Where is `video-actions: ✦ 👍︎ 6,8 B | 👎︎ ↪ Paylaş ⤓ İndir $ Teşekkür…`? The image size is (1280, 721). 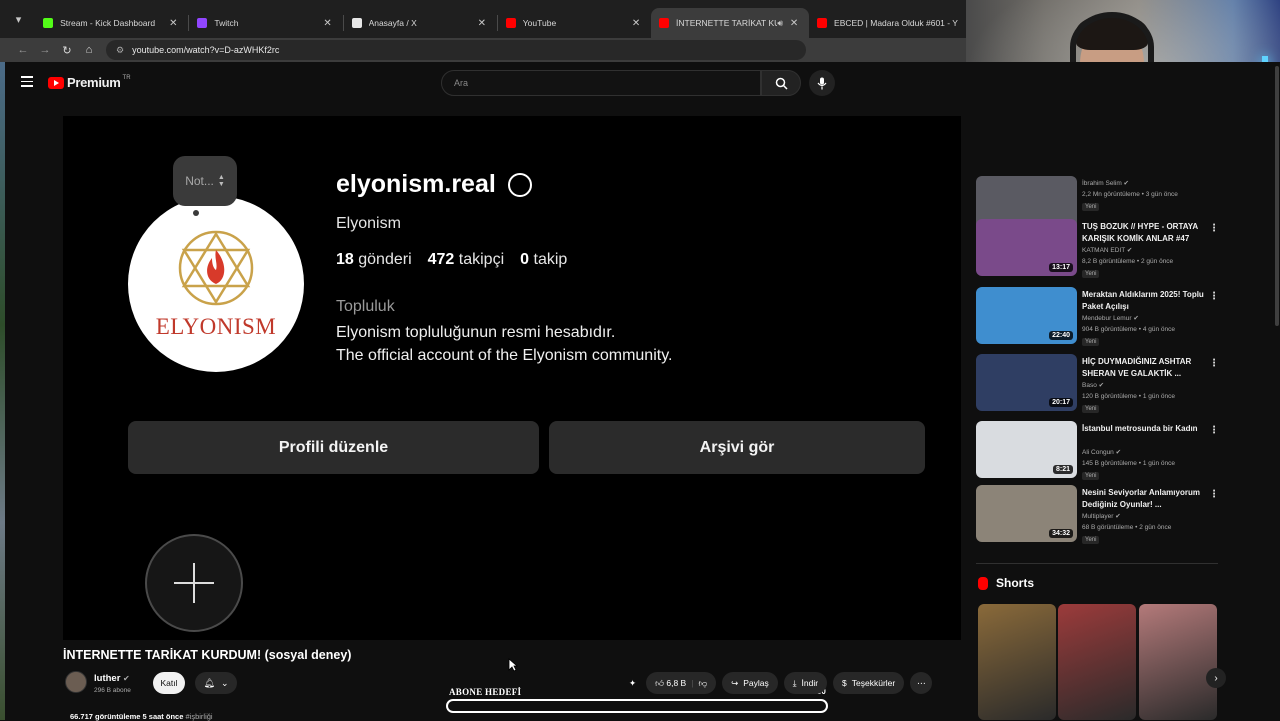 video-actions: ✦ 👍︎ 6,8 B | 👎︎ ↪ Paylaş ⤓ İndir $ Teşekkür… is located at coordinates (781, 683).